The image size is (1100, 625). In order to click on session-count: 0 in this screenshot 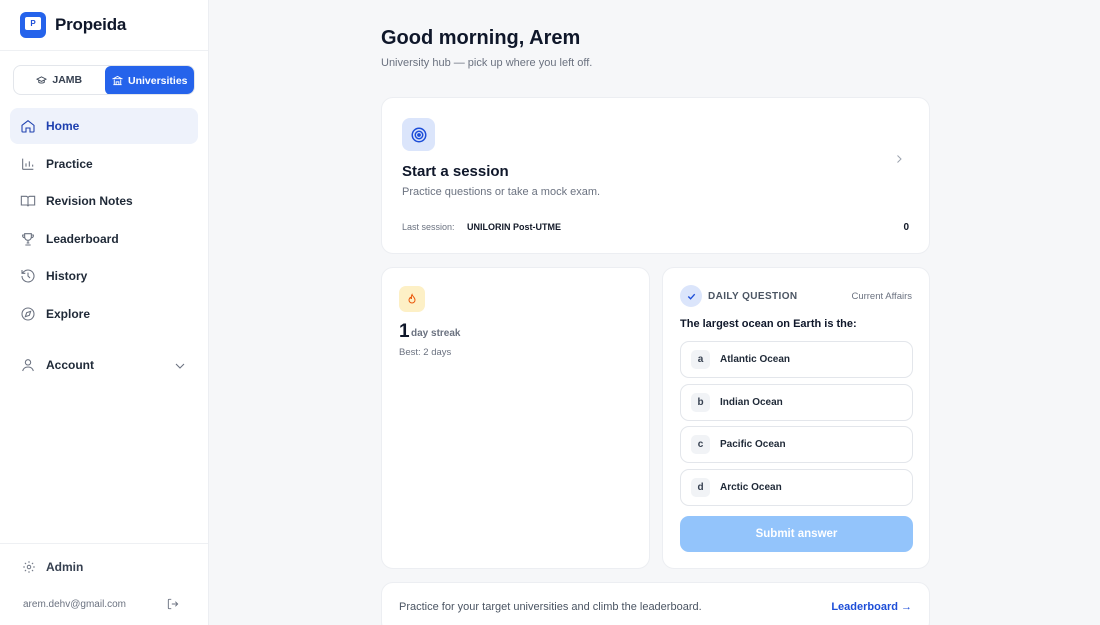, I will do `click(906, 227)`.